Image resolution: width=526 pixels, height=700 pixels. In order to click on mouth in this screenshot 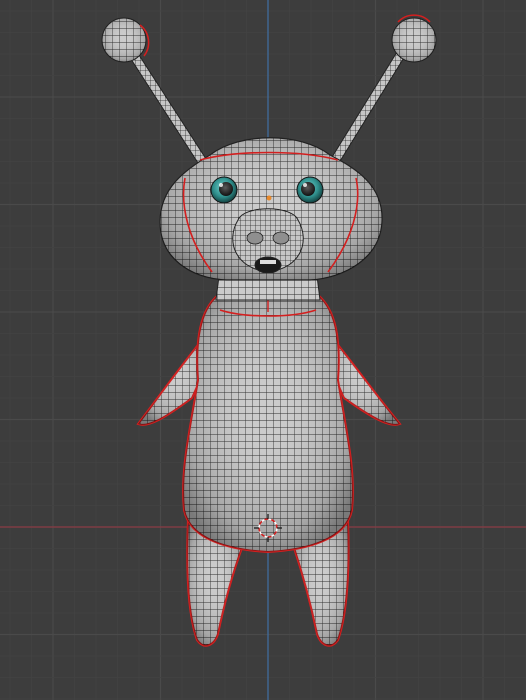, I will do `click(268, 265)`.